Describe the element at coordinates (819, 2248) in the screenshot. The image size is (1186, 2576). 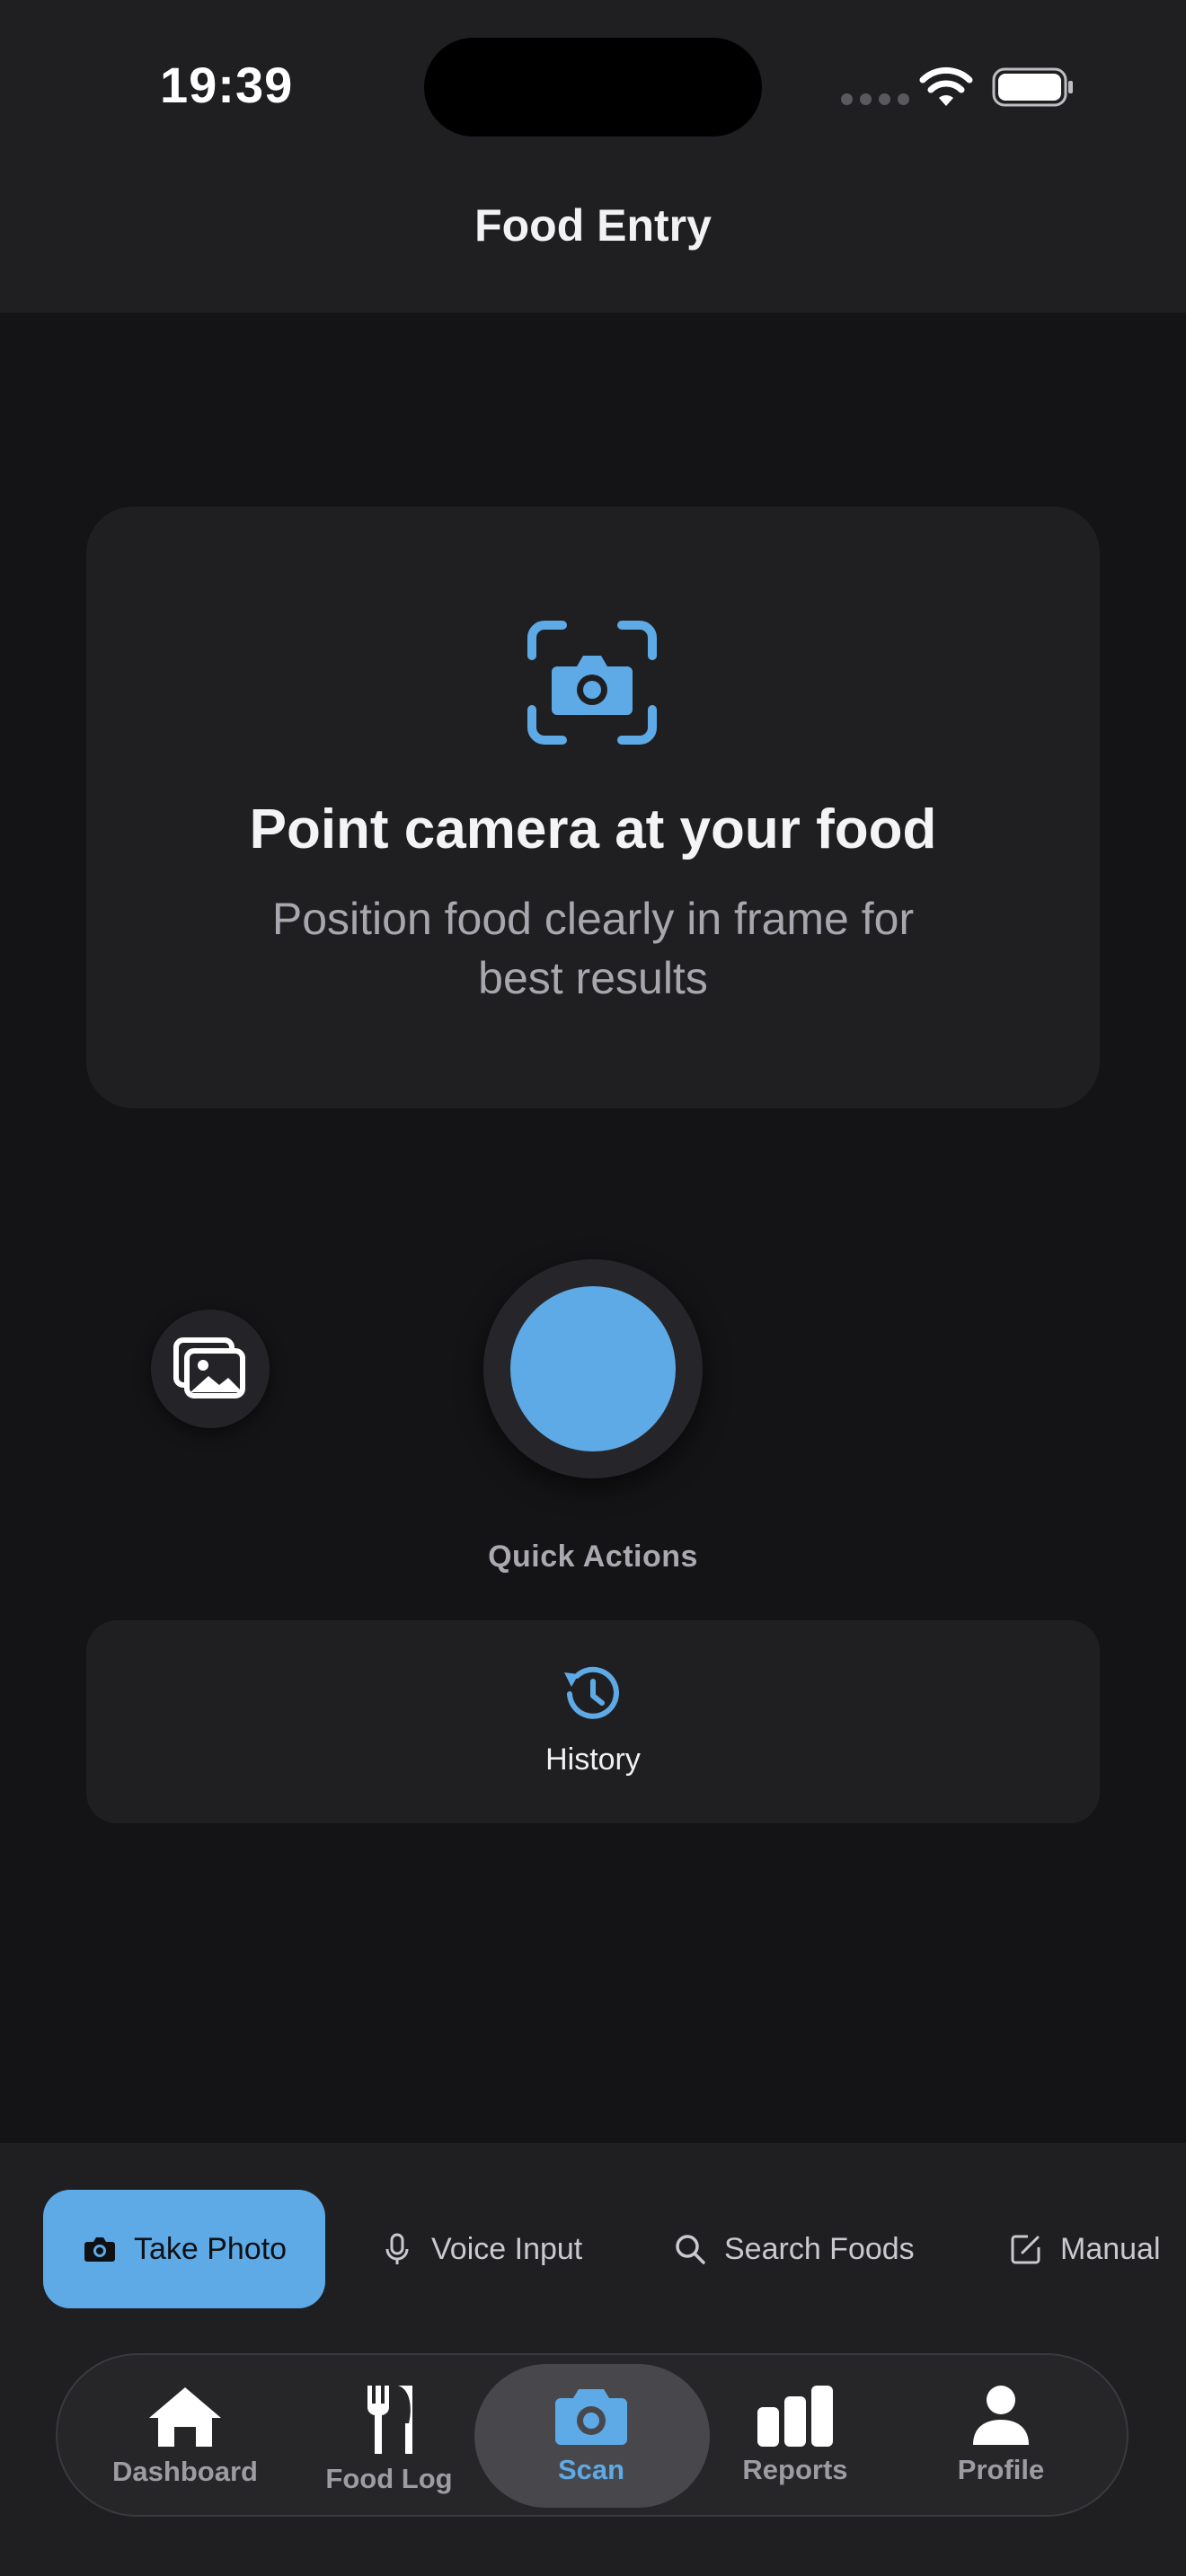
I see `search-foods-label: Search Foods` at that location.